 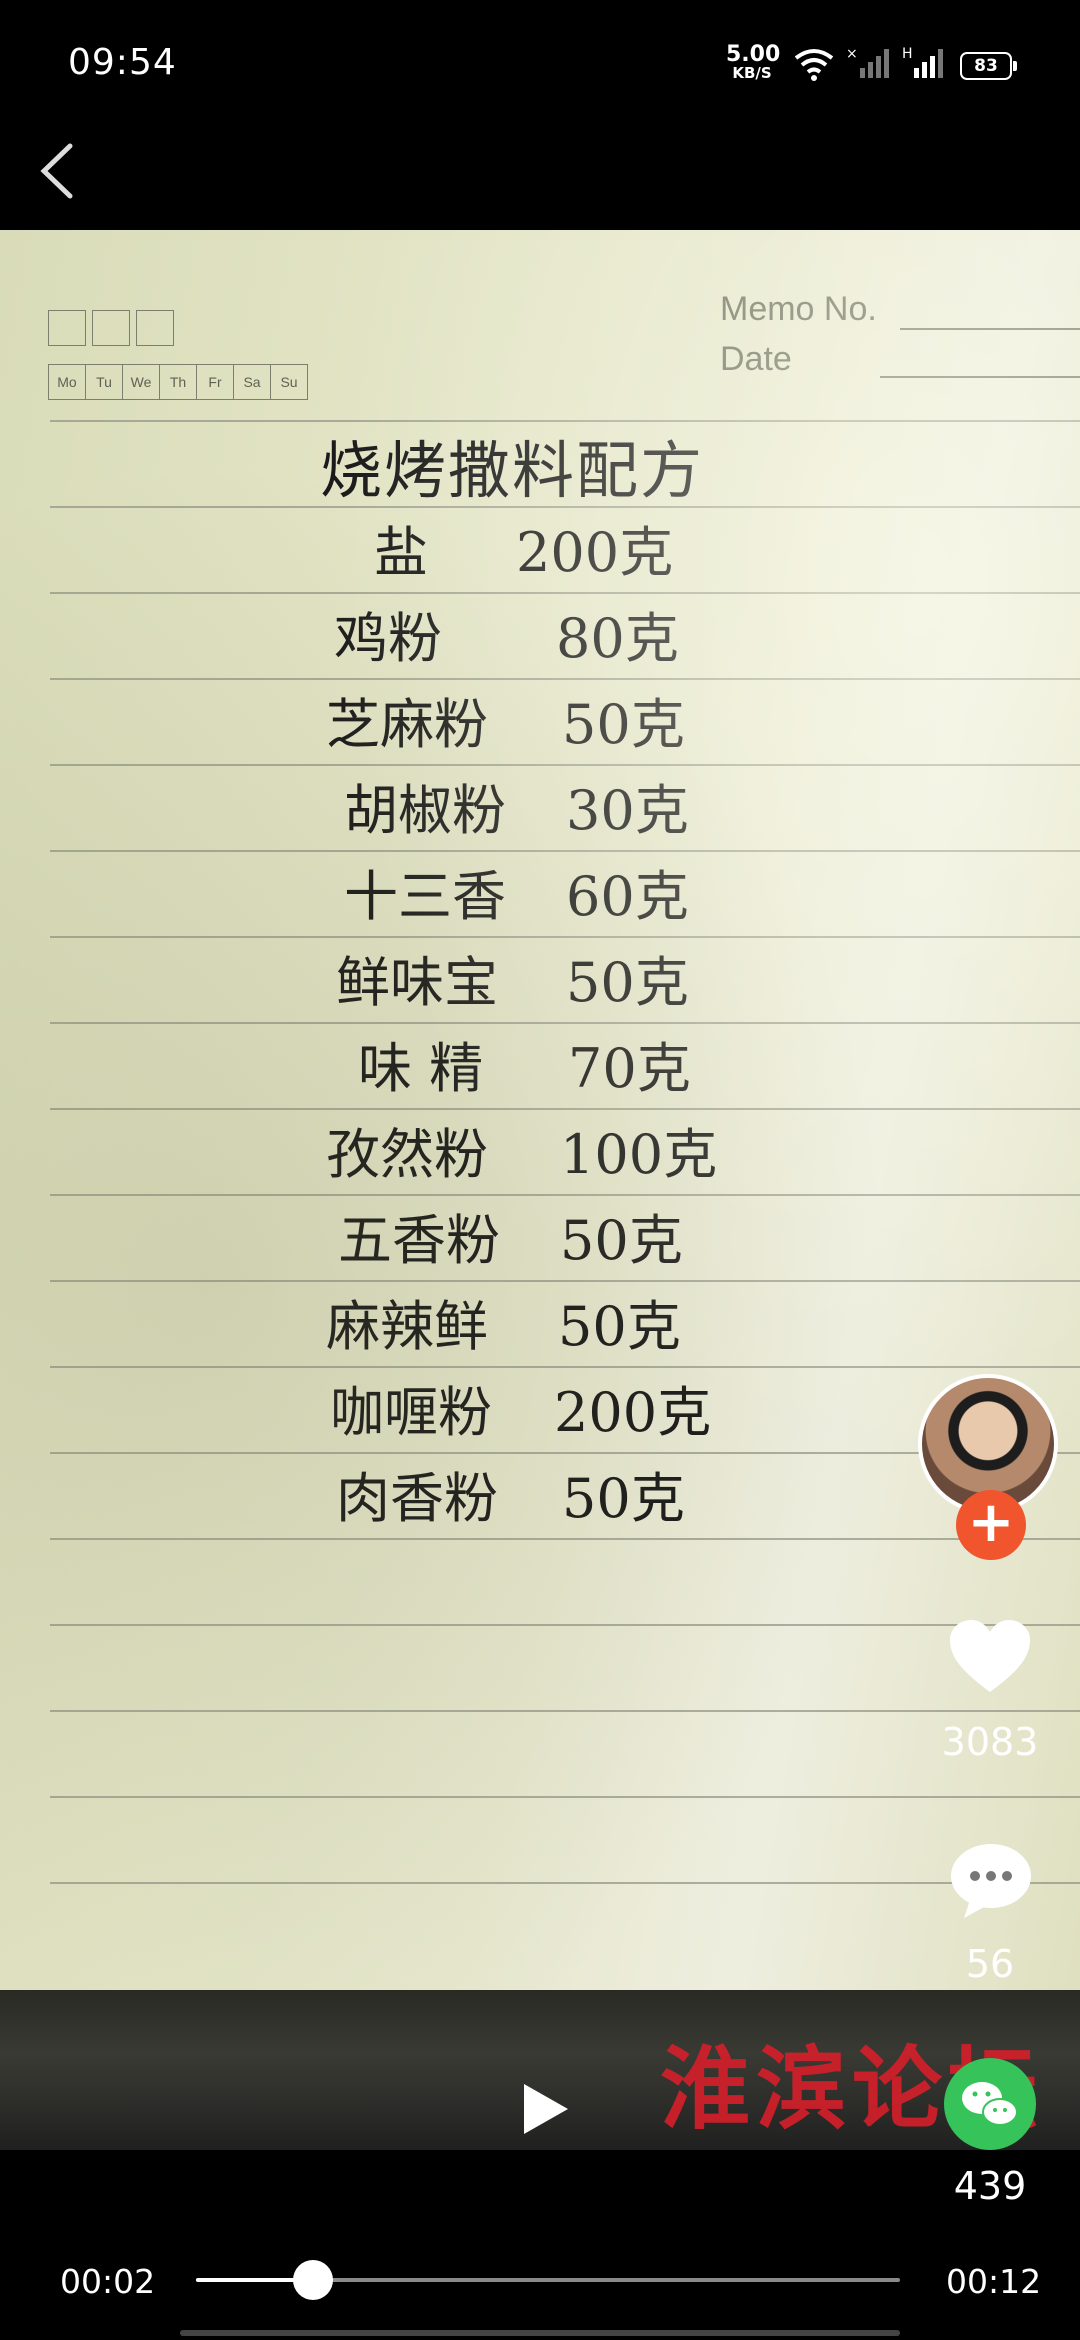 I want to click on follow-button: +, so click(x=991, y=1525).